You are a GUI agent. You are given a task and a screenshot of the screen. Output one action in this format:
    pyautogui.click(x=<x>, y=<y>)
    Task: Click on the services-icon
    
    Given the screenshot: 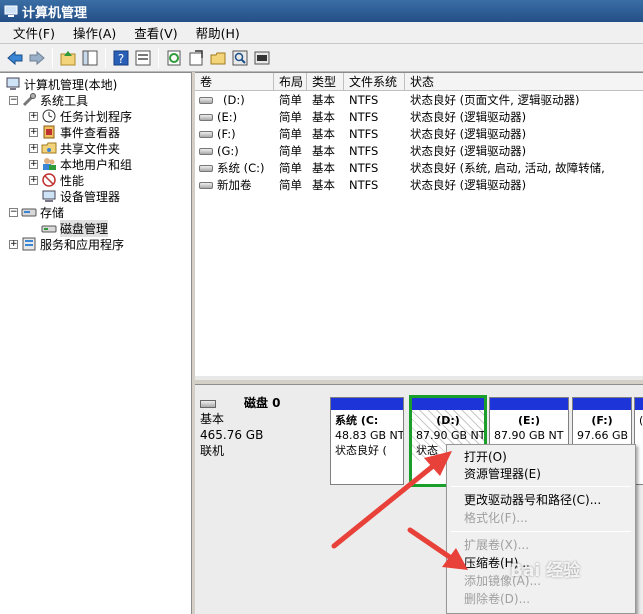 What is the action you would take?
    pyautogui.click(x=29, y=244)
    